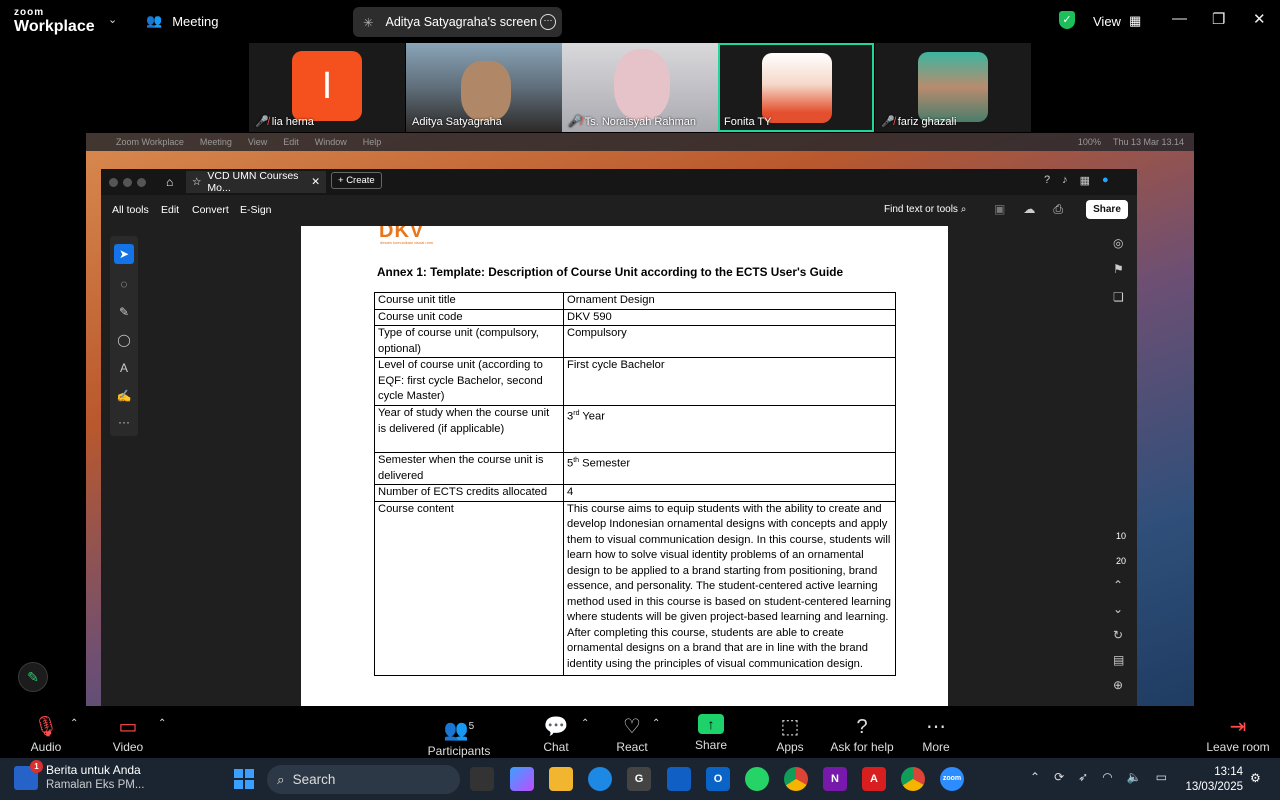 Image resolution: width=1280 pixels, height=800 pixels. Describe the element at coordinates (1118, 269) in the screenshot. I see `bookmark-icon: ⚑` at that location.